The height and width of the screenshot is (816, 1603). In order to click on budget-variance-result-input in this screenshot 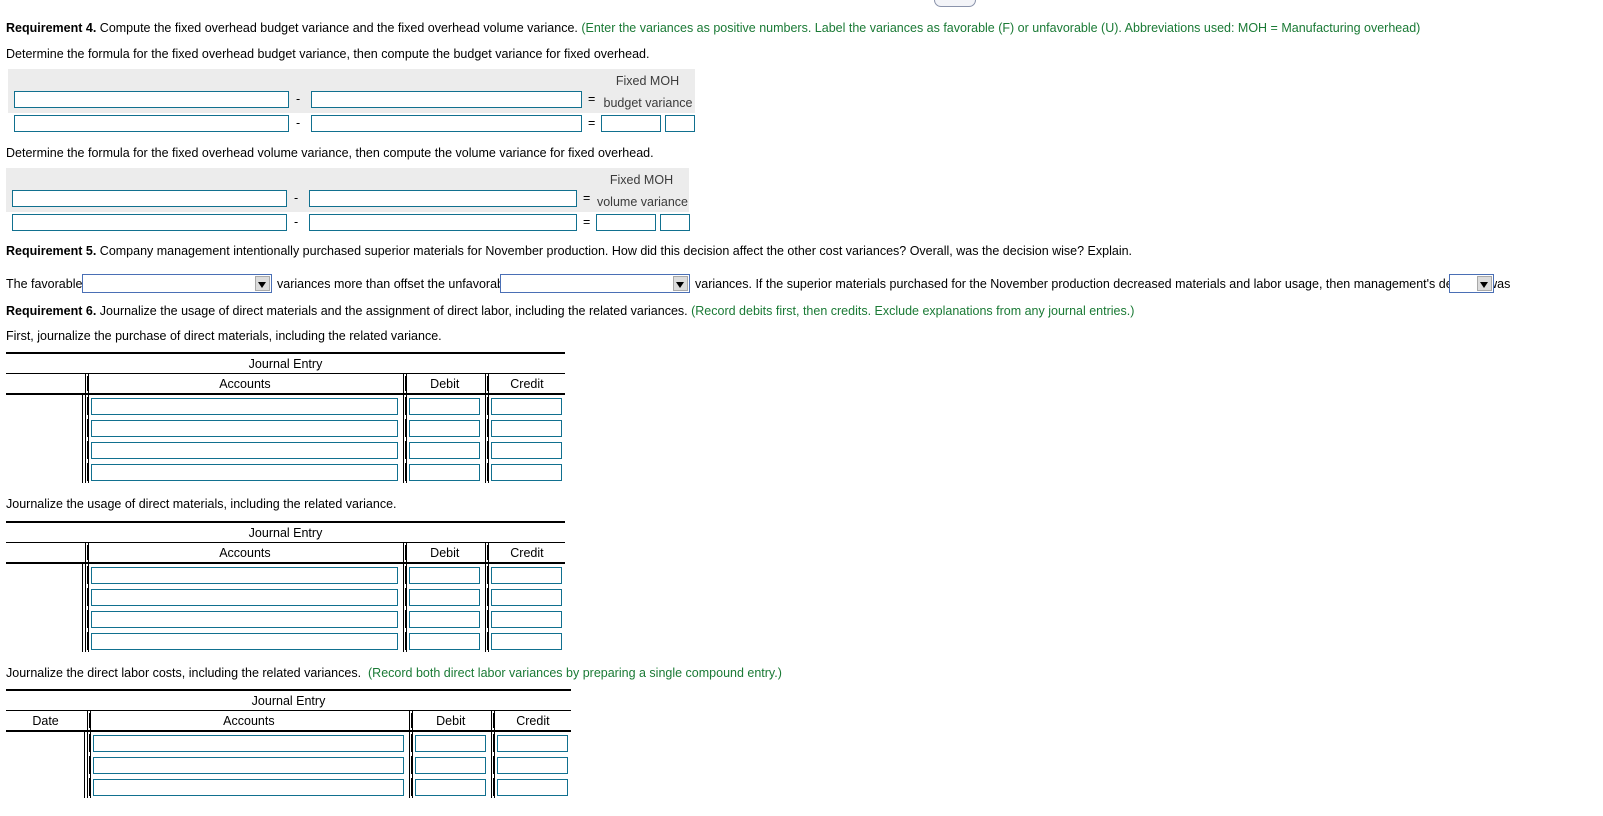, I will do `click(631, 123)`.